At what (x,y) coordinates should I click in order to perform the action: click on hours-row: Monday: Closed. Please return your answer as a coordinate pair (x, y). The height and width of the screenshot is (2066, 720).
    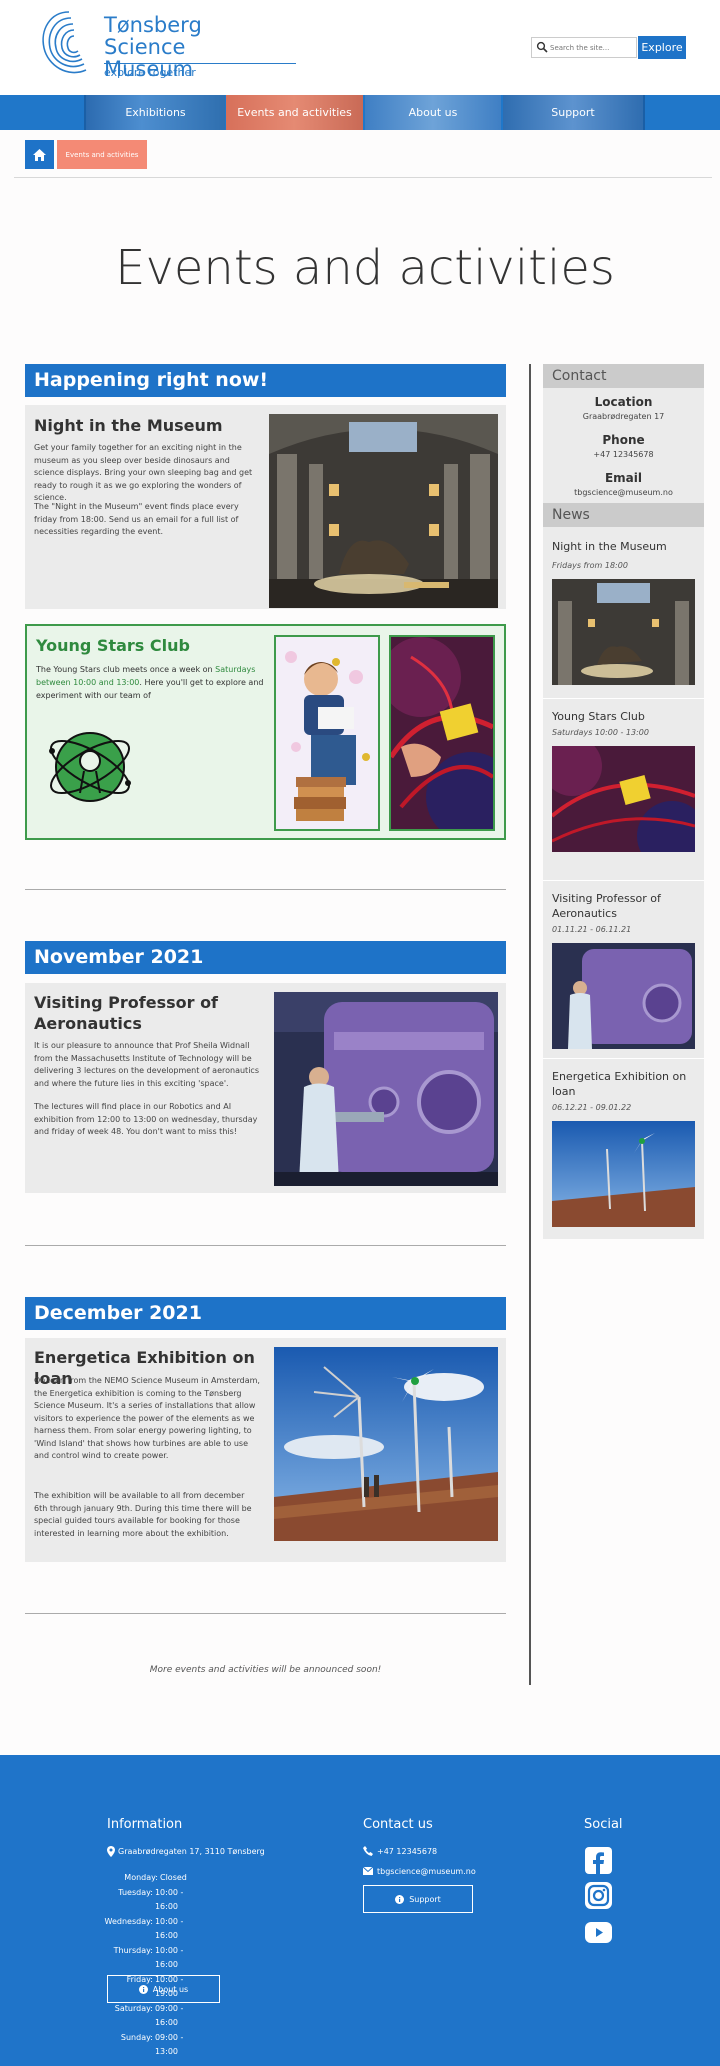
    Looking at the image, I should click on (154, 1878).